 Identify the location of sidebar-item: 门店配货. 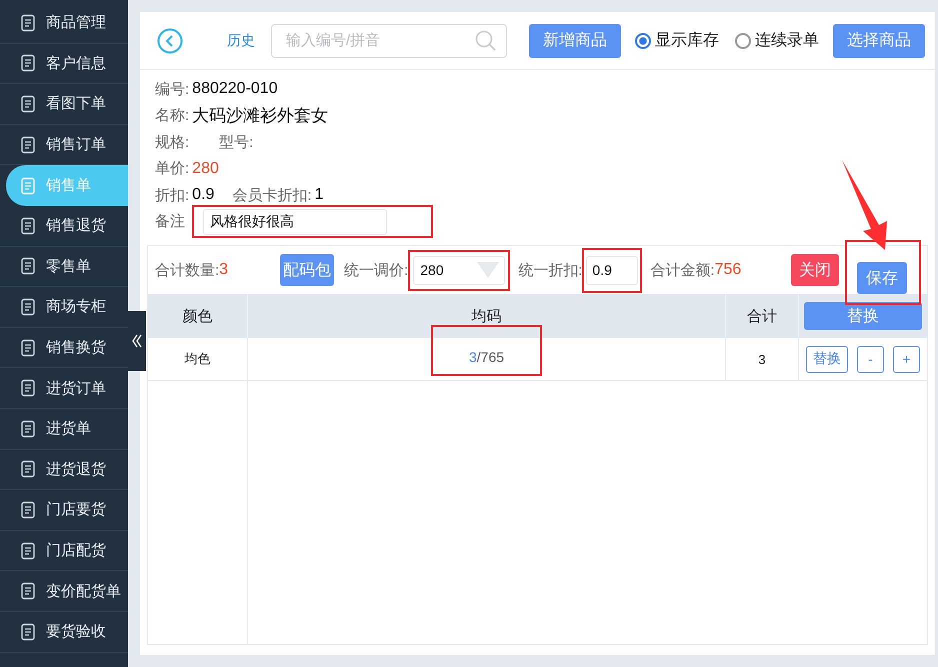
(64, 551).